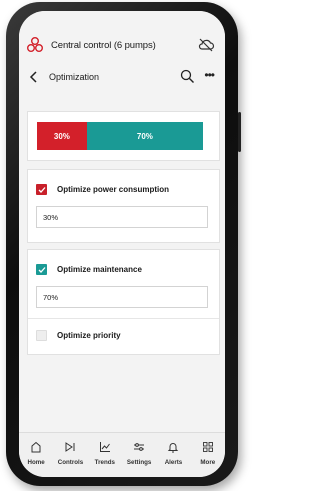 The width and height of the screenshot is (320, 491). I want to click on optimization-split-bar: 30% 70%, so click(120, 136).